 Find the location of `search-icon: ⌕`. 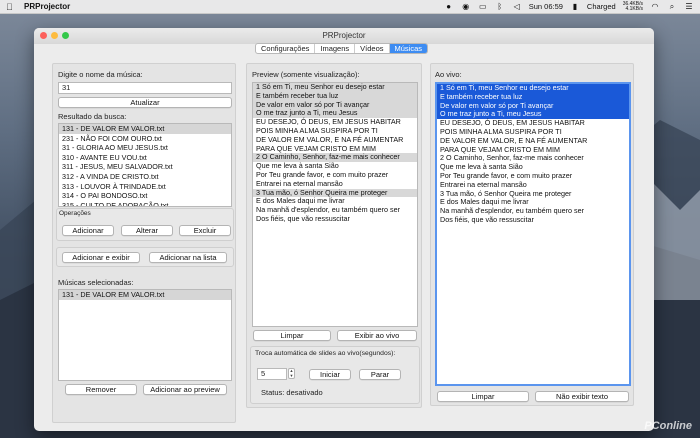

search-icon: ⌕ is located at coordinates (672, 6).